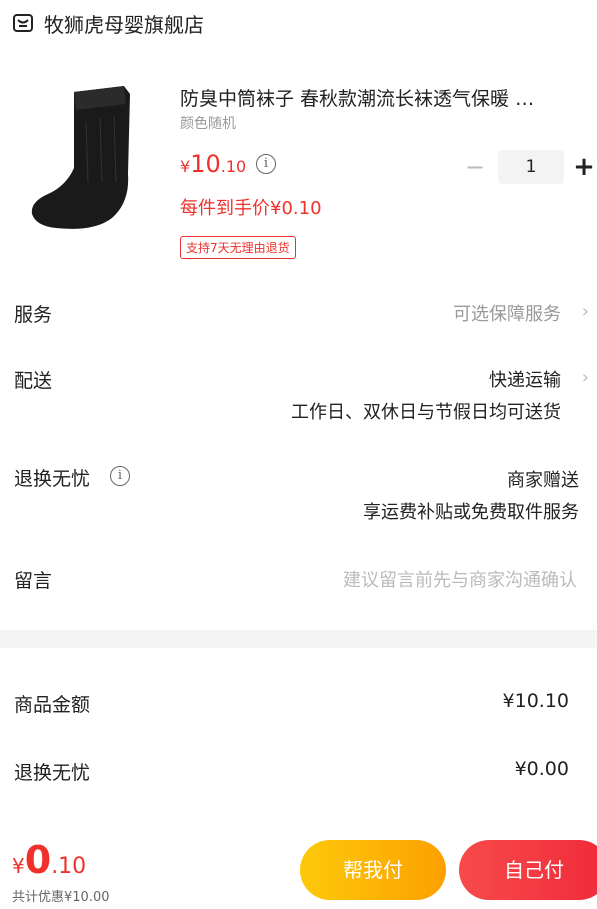 The image size is (597, 909). Describe the element at coordinates (33, 315) in the screenshot. I see `service-label: 服务` at that location.